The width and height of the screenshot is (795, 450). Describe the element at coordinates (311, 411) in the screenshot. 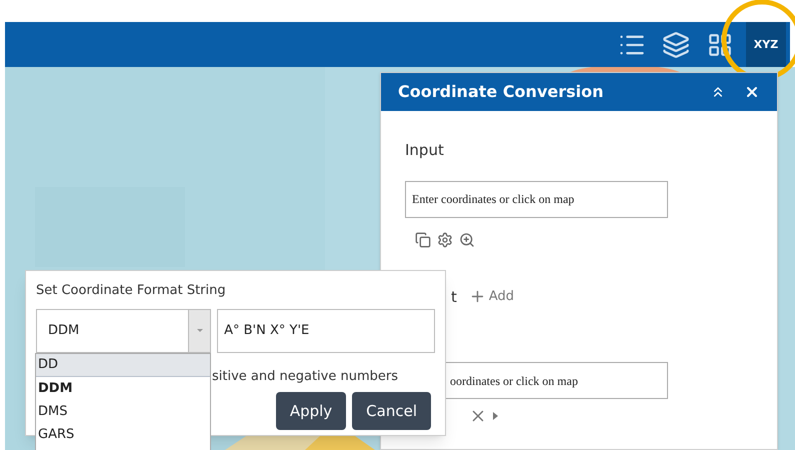

I see `apply-button: Apply` at that location.